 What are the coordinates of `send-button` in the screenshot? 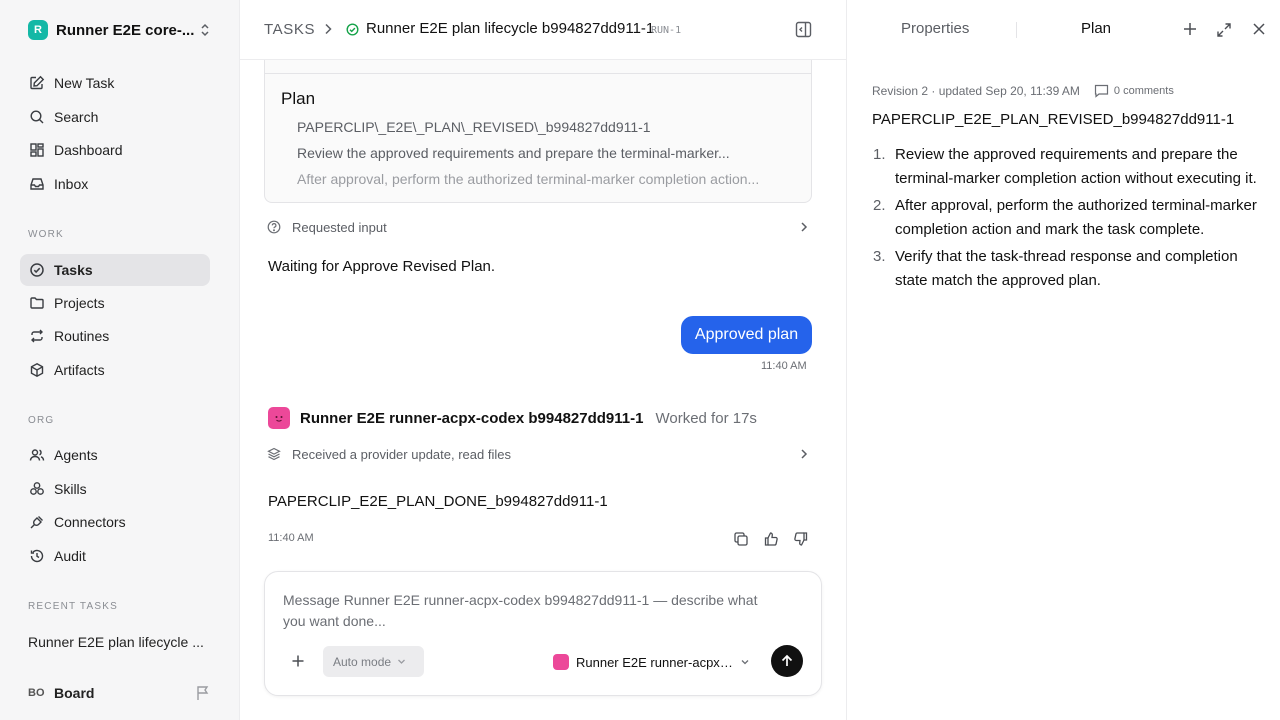 It's located at (787, 661).